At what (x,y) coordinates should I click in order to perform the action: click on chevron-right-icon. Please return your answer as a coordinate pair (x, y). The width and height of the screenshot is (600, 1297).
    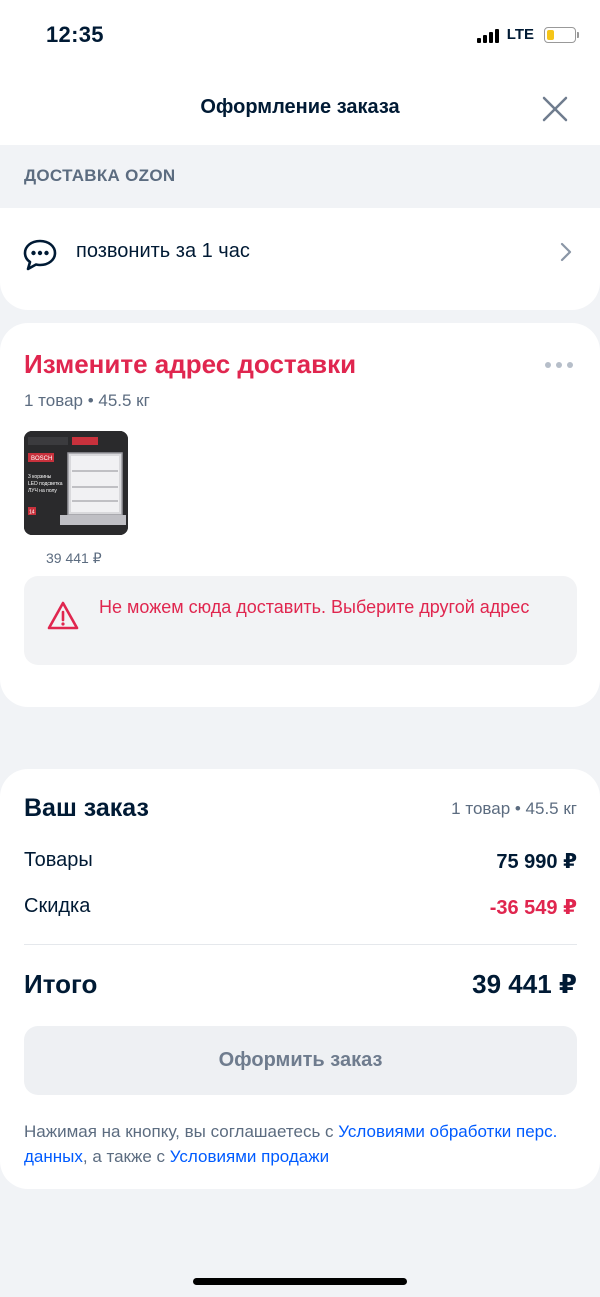
    Looking at the image, I should click on (566, 252).